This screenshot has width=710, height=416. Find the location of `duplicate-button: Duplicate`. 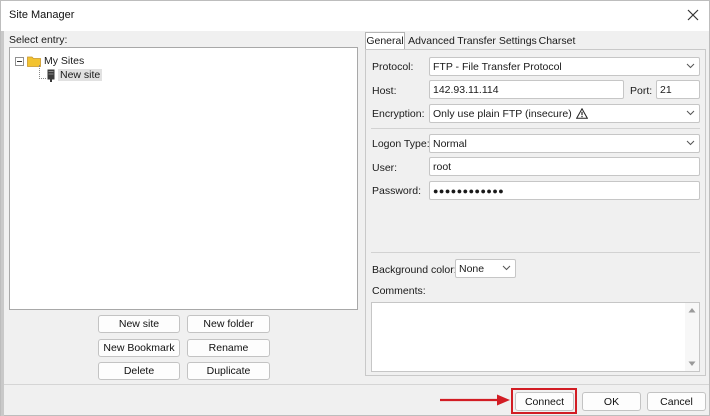

duplicate-button: Duplicate is located at coordinates (228, 371).